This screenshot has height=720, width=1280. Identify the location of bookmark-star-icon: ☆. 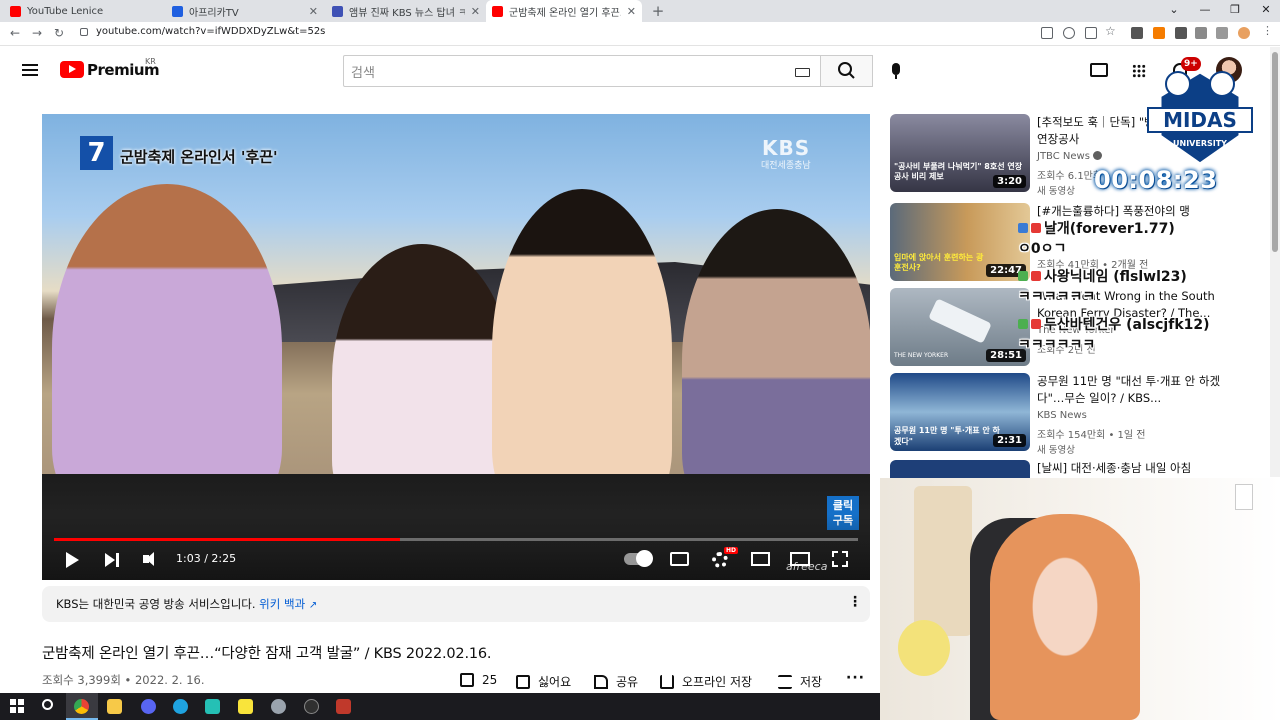
(1111, 31).